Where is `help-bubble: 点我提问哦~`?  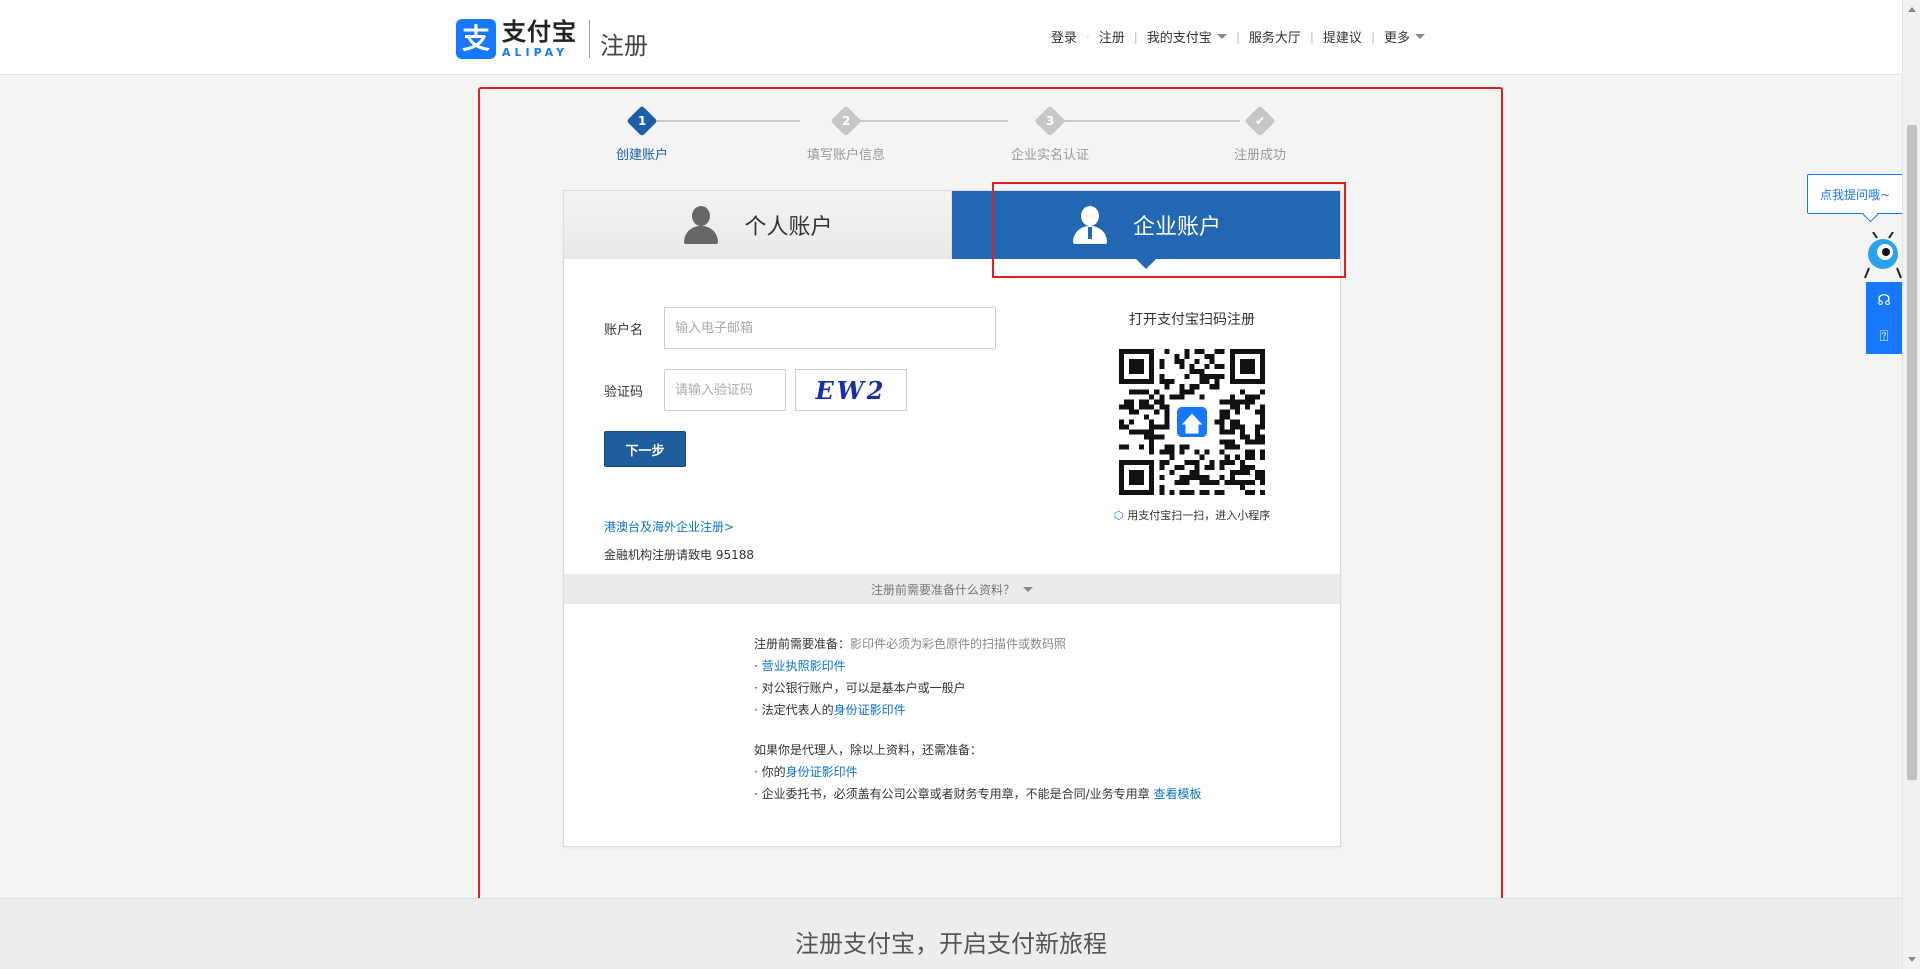 help-bubble: 点我提问哦~ is located at coordinates (1855, 194).